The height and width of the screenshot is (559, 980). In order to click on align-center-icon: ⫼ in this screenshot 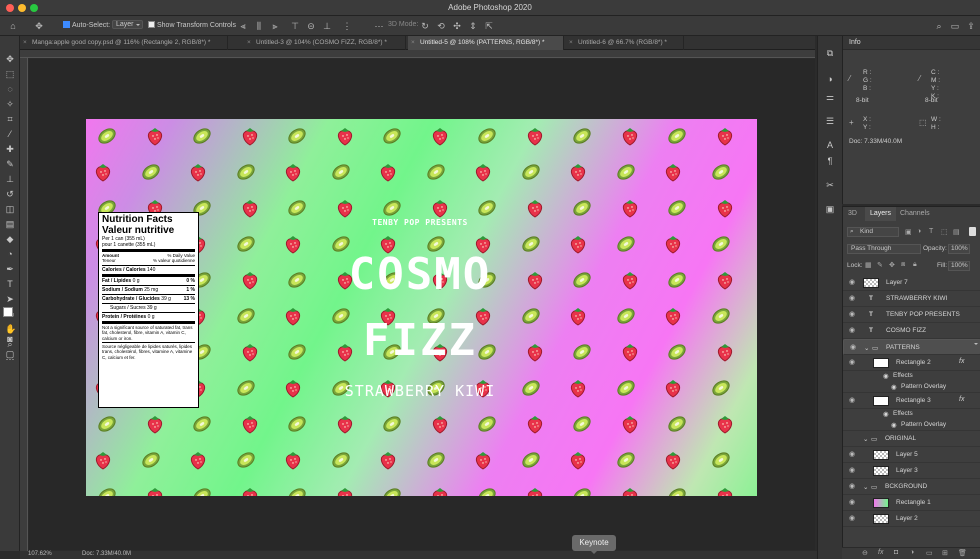, I will do `click(259, 26)`.